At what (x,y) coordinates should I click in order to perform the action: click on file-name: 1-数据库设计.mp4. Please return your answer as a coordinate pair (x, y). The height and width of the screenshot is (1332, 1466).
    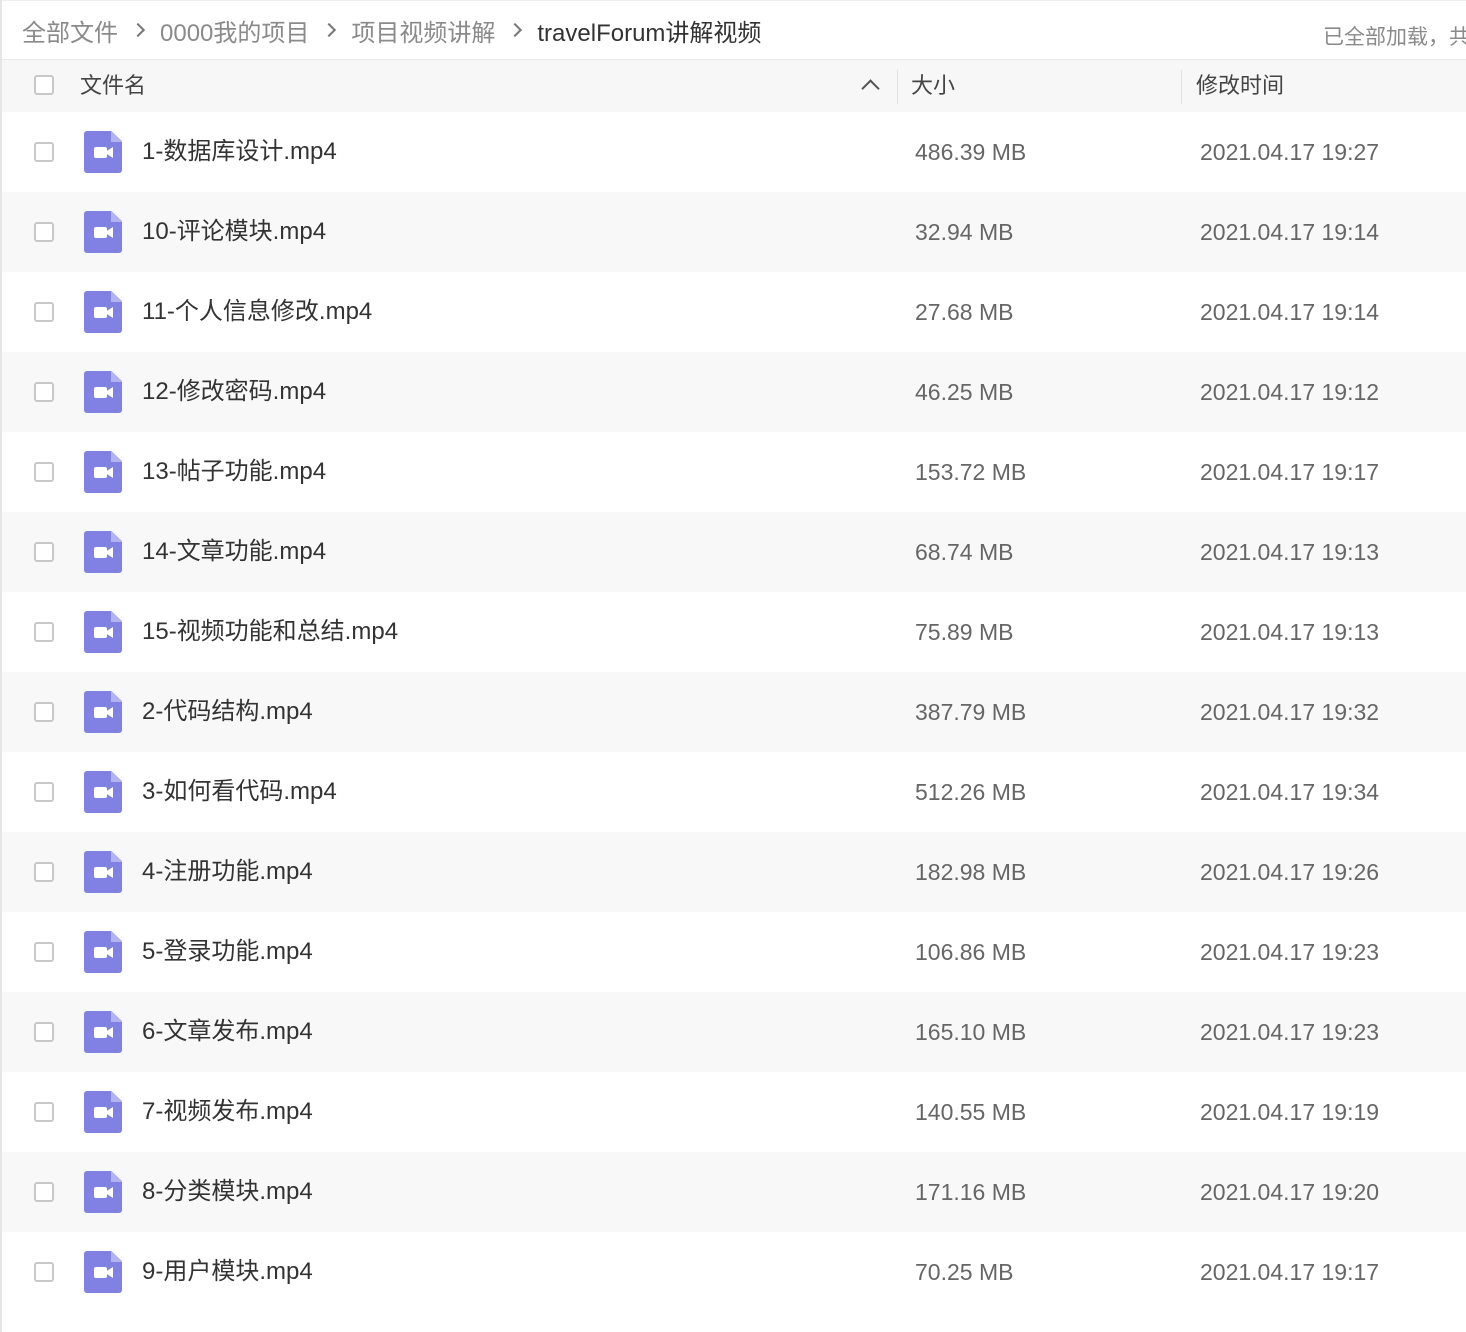
    Looking at the image, I should click on (239, 152).